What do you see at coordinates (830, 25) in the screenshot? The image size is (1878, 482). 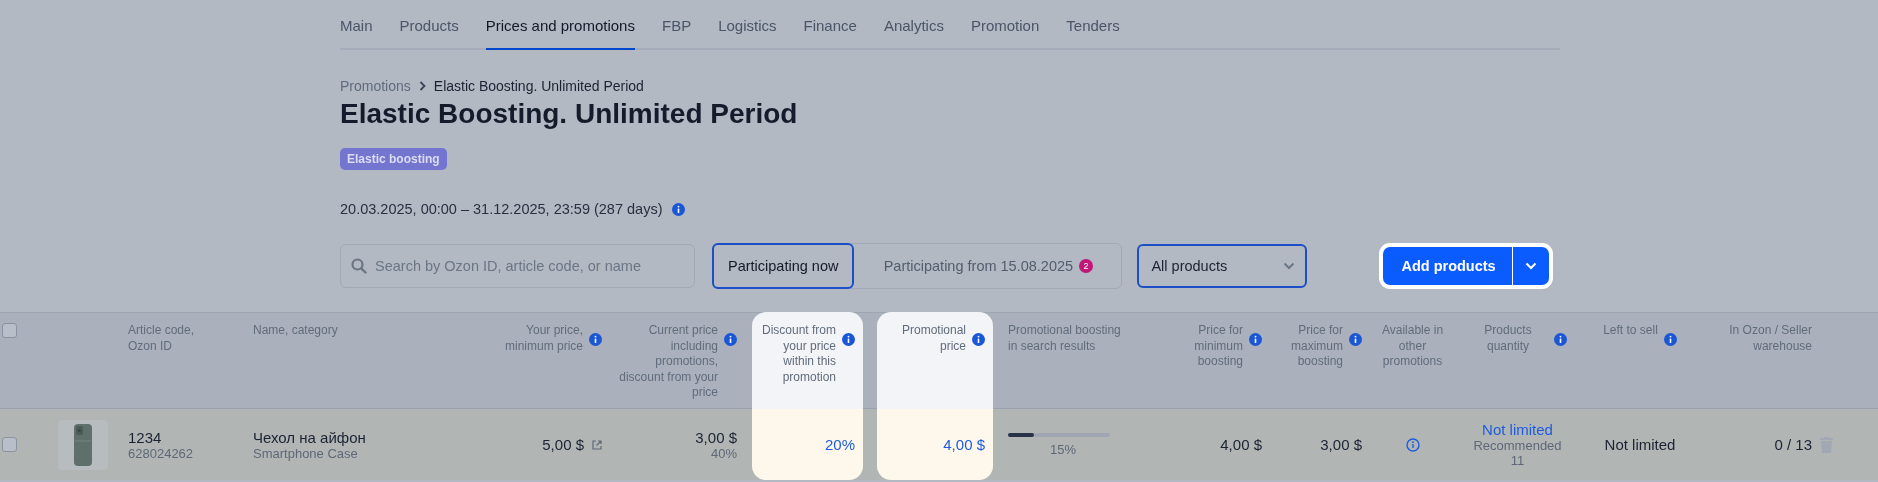 I see `nav-tab: Finance` at bounding box center [830, 25].